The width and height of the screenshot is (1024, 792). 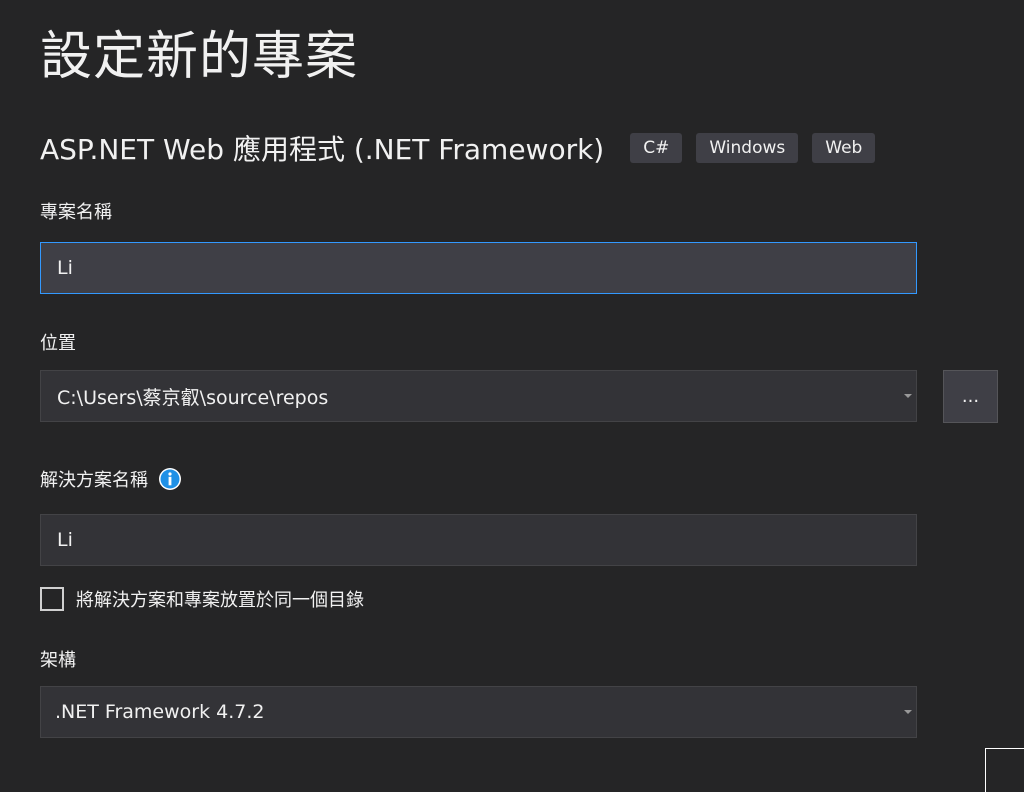 What do you see at coordinates (1004, 770) in the screenshot?
I see `partial-button-edge` at bounding box center [1004, 770].